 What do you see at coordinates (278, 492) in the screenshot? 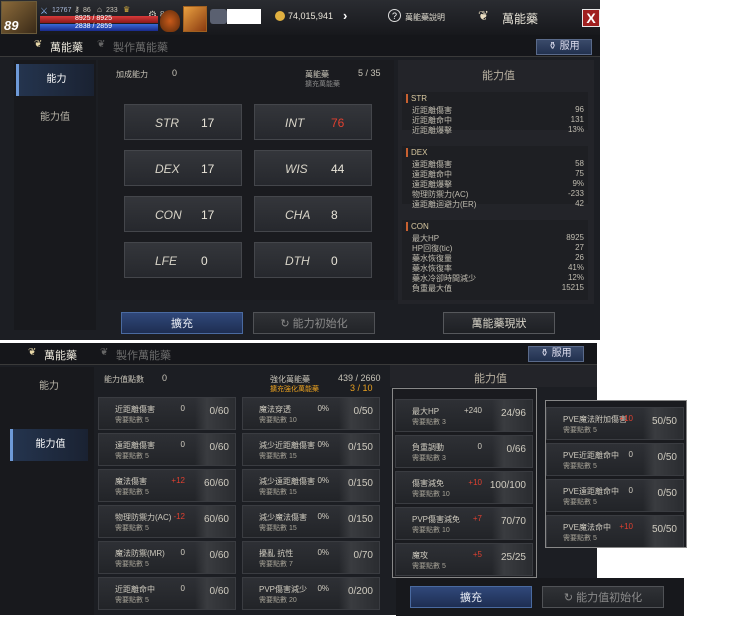
I see `card-cost: 需要點數 15` at bounding box center [278, 492].